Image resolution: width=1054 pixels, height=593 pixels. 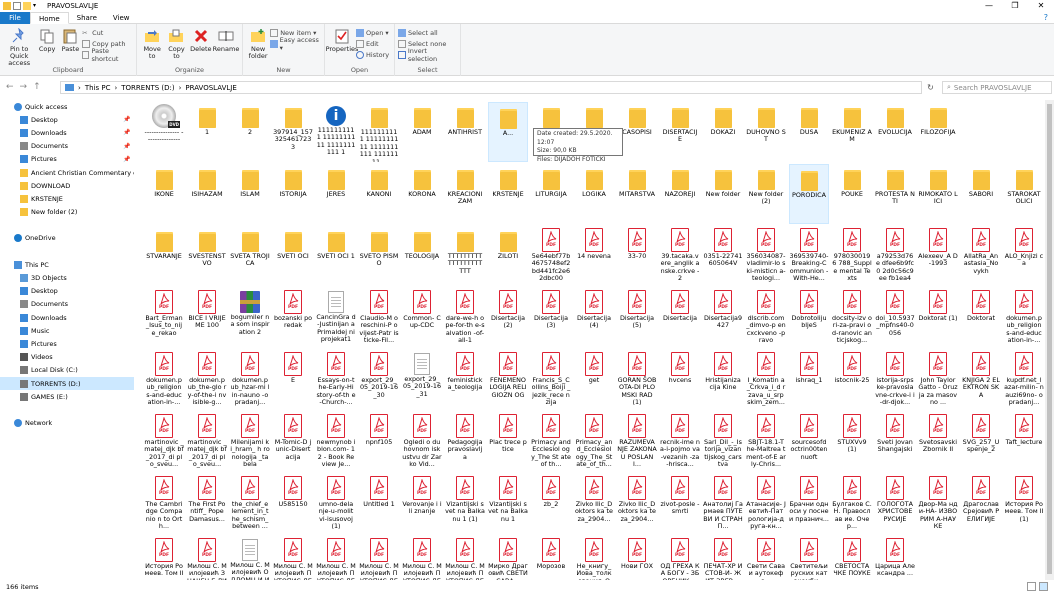 What do you see at coordinates (551, 504) in the screenshot?
I see `file-item: PDF zb_2` at bounding box center [551, 504].